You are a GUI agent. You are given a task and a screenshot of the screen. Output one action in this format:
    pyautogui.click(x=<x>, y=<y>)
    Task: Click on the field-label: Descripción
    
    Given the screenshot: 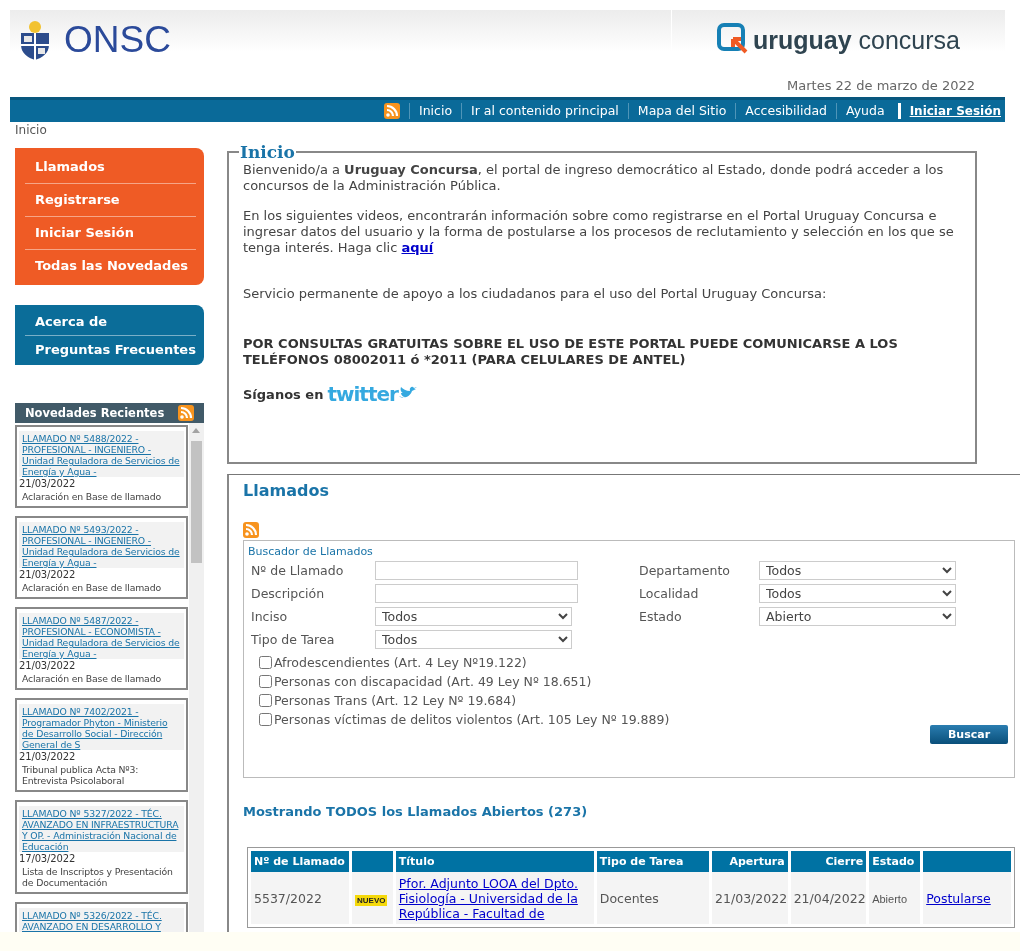 What is the action you would take?
    pyautogui.click(x=288, y=593)
    